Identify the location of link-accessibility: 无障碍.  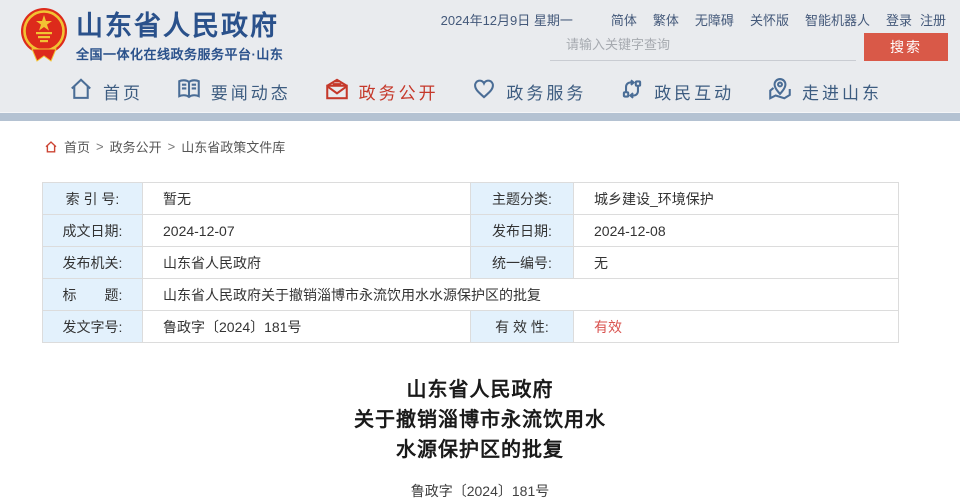
(714, 19).